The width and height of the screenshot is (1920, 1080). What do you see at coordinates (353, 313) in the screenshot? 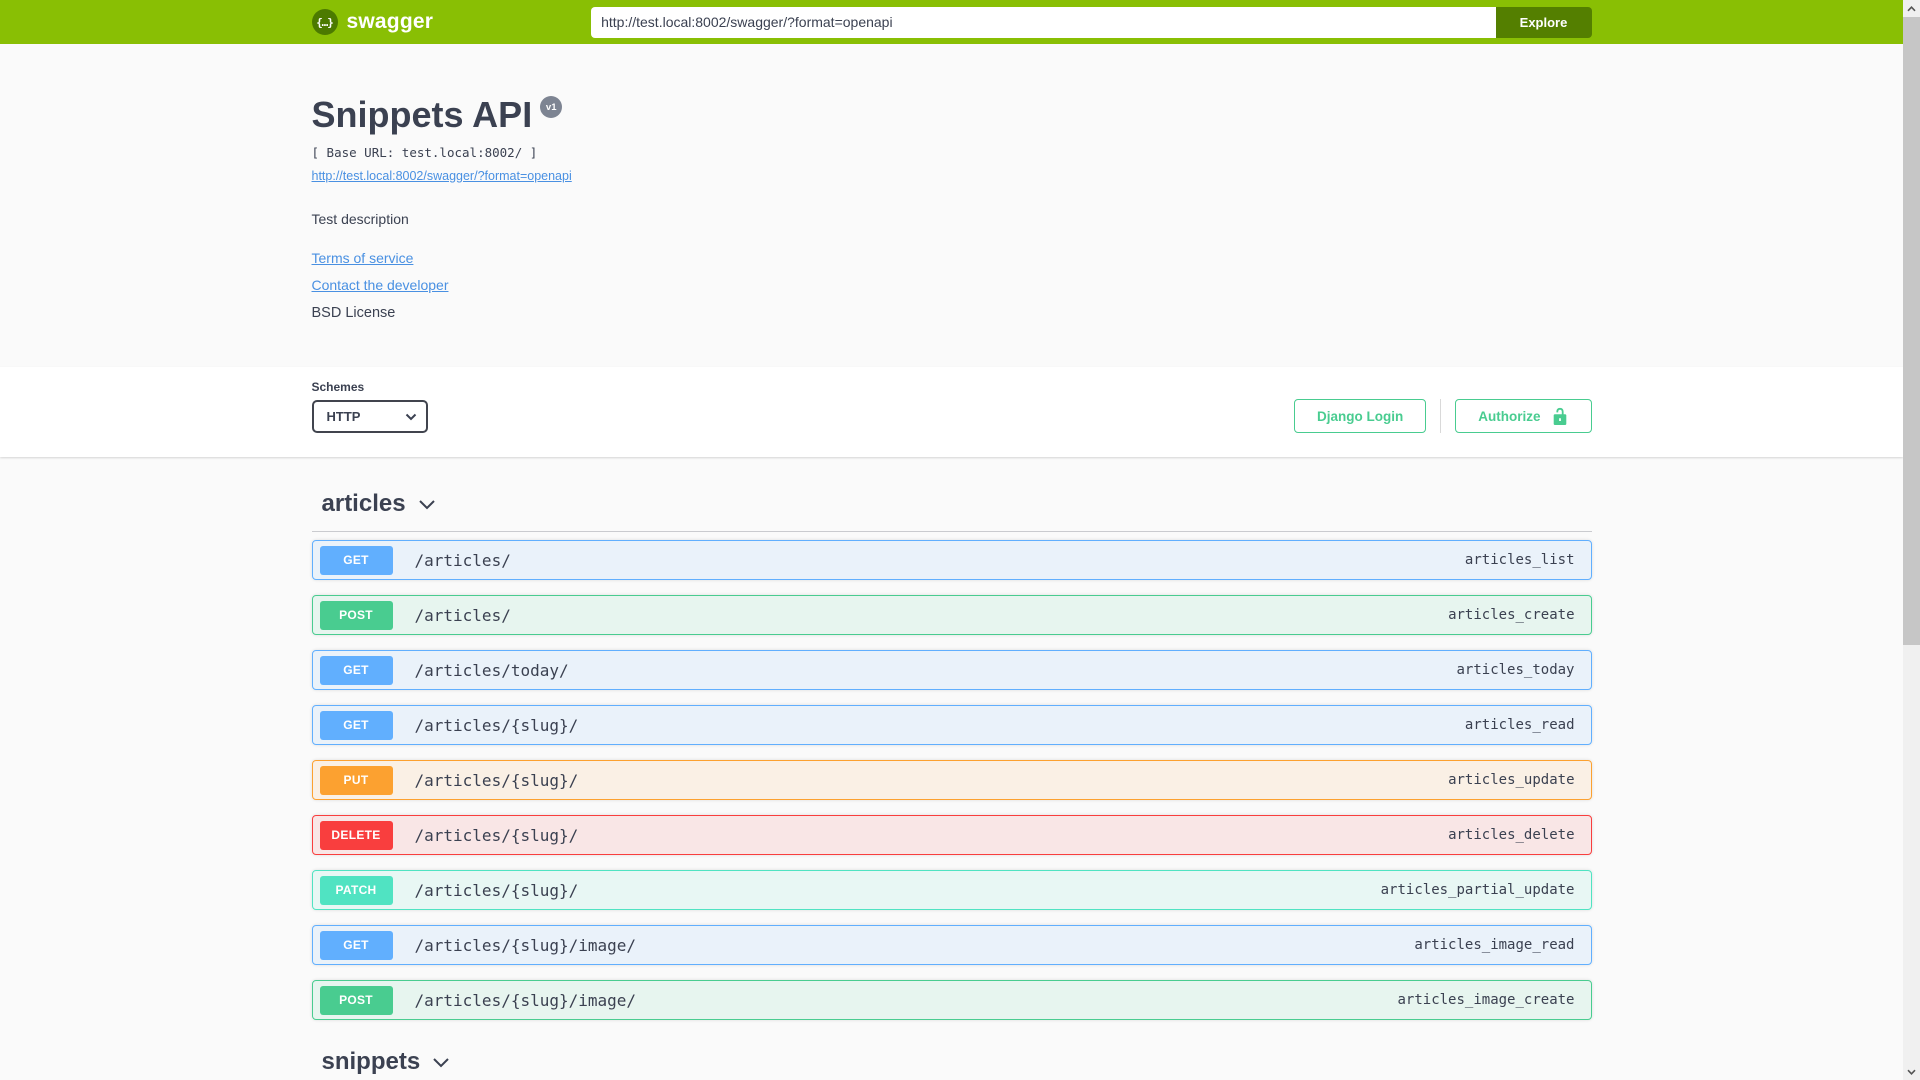
I see `license-text: BSD License` at bounding box center [353, 313].